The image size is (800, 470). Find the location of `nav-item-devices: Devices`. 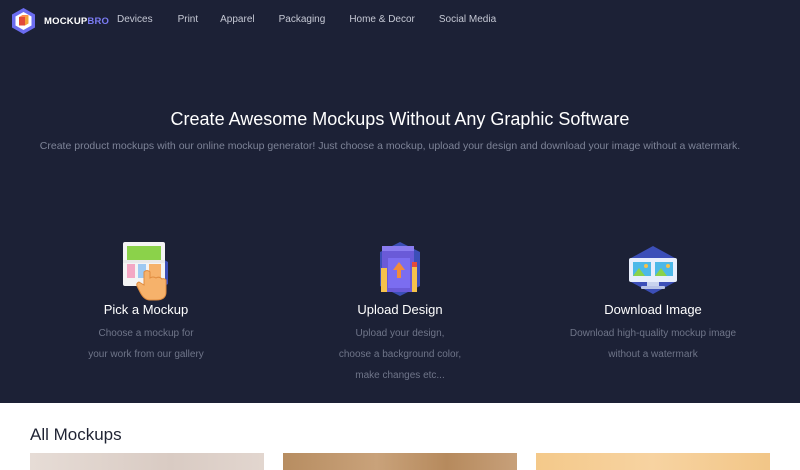

nav-item-devices: Devices is located at coordinates (135, 19).